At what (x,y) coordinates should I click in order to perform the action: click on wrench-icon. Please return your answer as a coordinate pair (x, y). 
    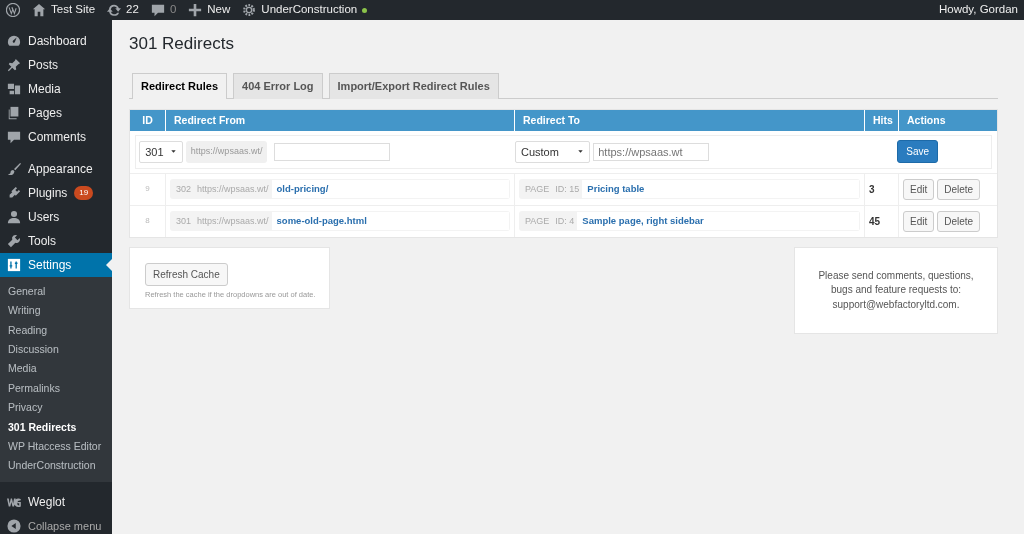
    Looking at the image, I should click on (14, 241).